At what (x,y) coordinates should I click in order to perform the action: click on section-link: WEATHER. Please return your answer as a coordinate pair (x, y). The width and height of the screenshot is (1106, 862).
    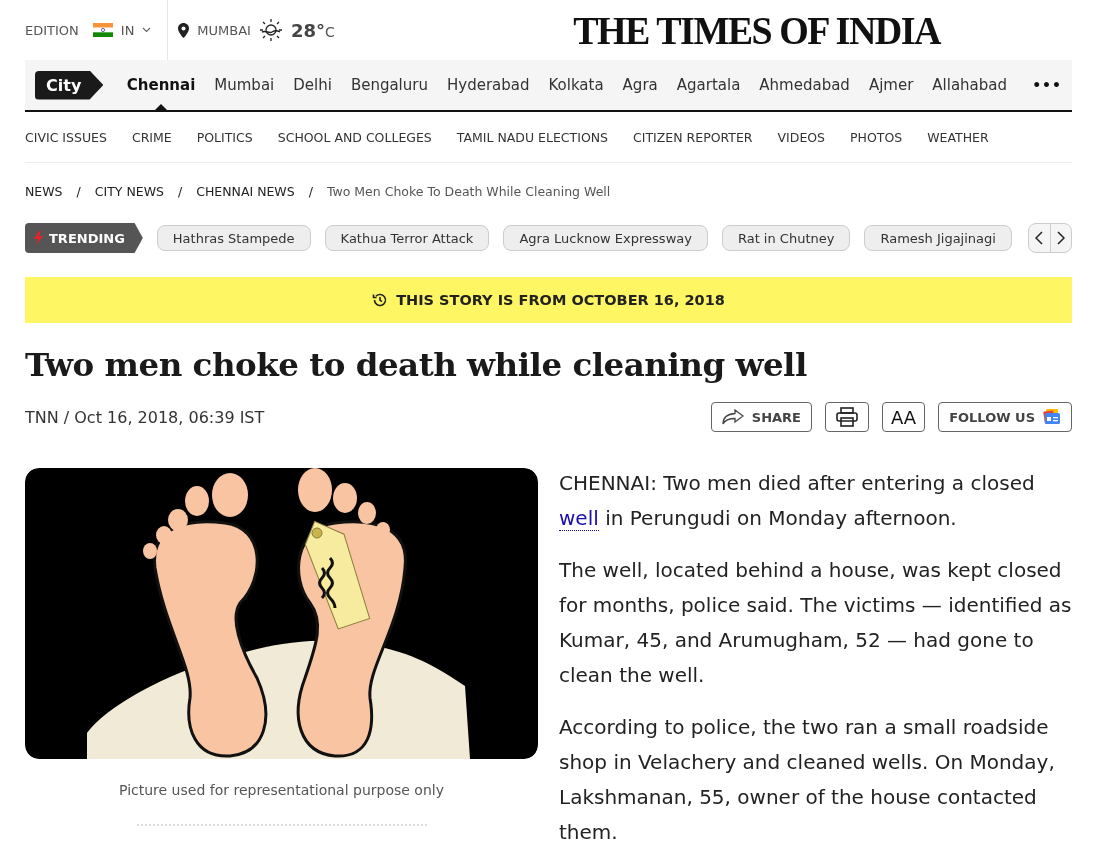
    Looking at the image, I should click on (958, 137).